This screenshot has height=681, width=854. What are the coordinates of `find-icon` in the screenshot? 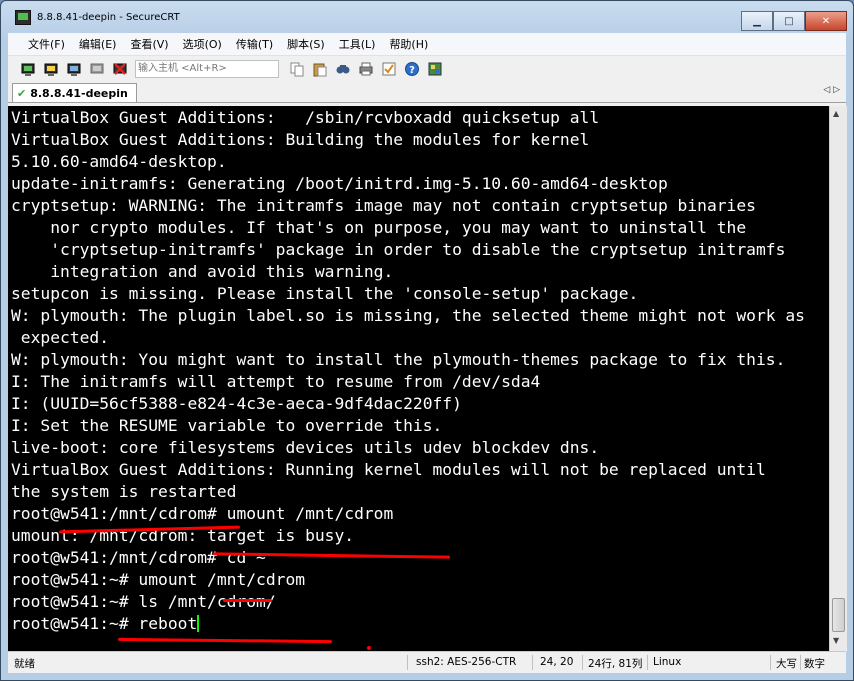 It's located at (343, 69).